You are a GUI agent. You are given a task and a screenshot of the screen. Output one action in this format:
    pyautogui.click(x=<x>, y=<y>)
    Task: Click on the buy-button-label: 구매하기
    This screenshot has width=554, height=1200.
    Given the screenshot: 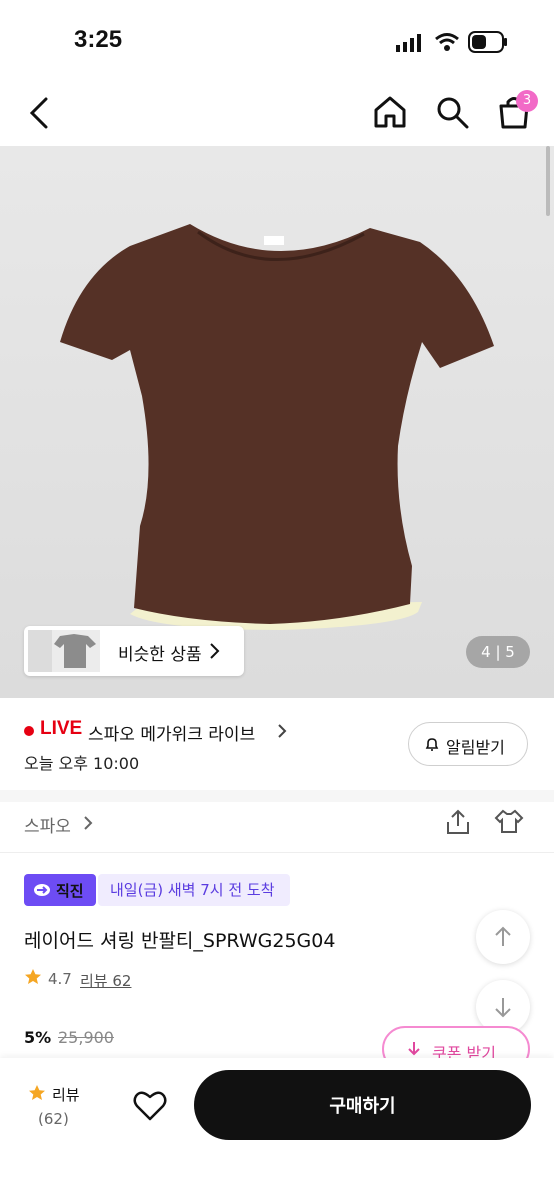 What is the action you would take?
    pyautogui.click(x=362, y=1106)
    